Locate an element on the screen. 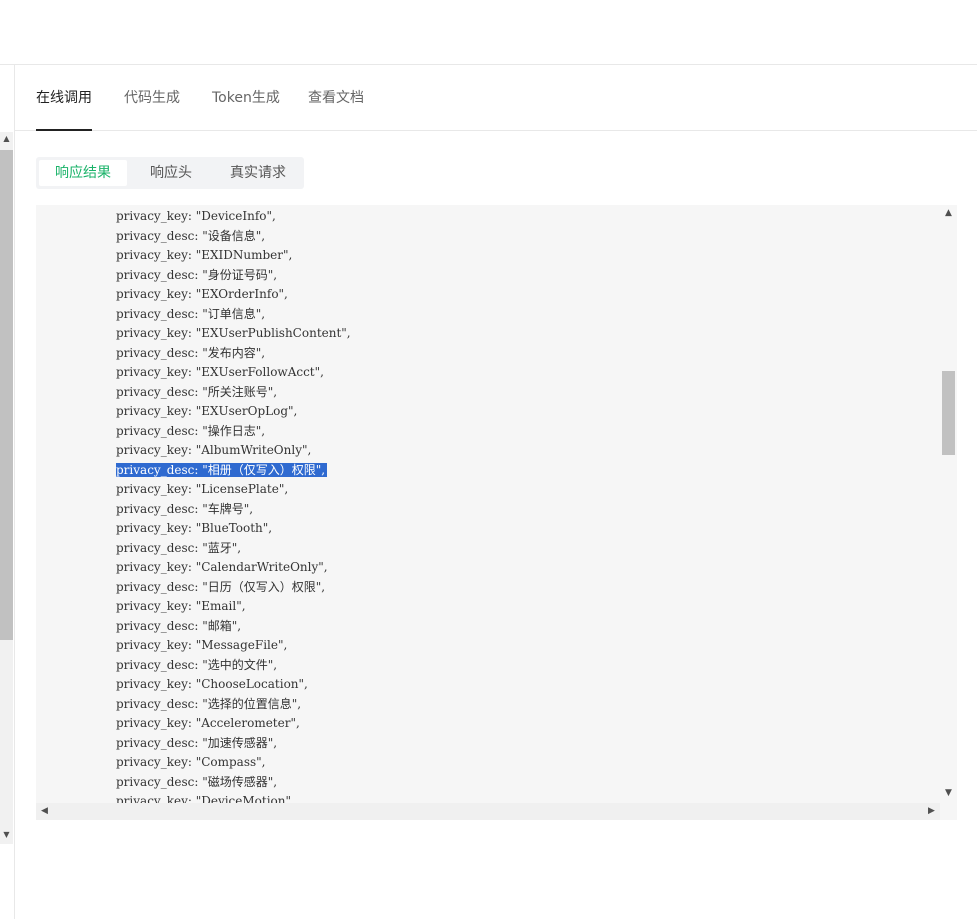  selected-code-text: privacy_desc: "相册（仅写入）权限", is located at coordinates (222, 469).